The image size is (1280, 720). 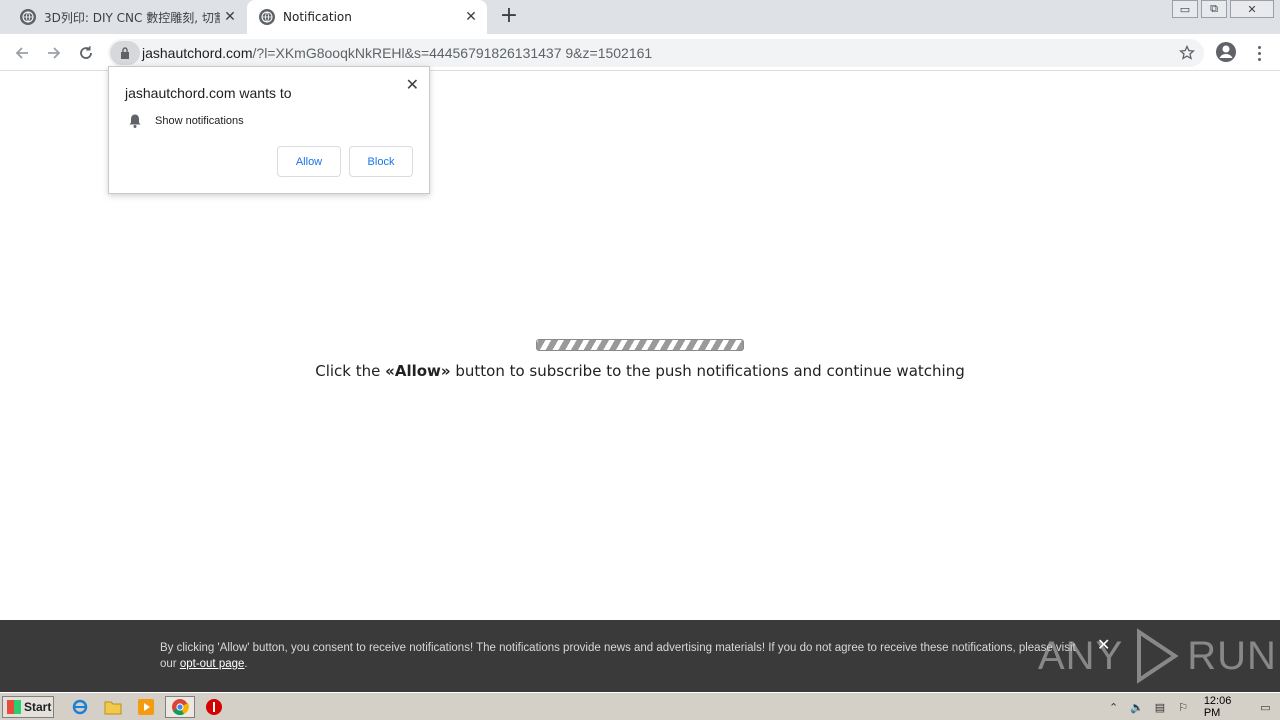 What do you see at coordinates (418, 371) in the screenshot?
I see `cta-allow-emphasis: «Allow»` at bounding box center [418, 371].